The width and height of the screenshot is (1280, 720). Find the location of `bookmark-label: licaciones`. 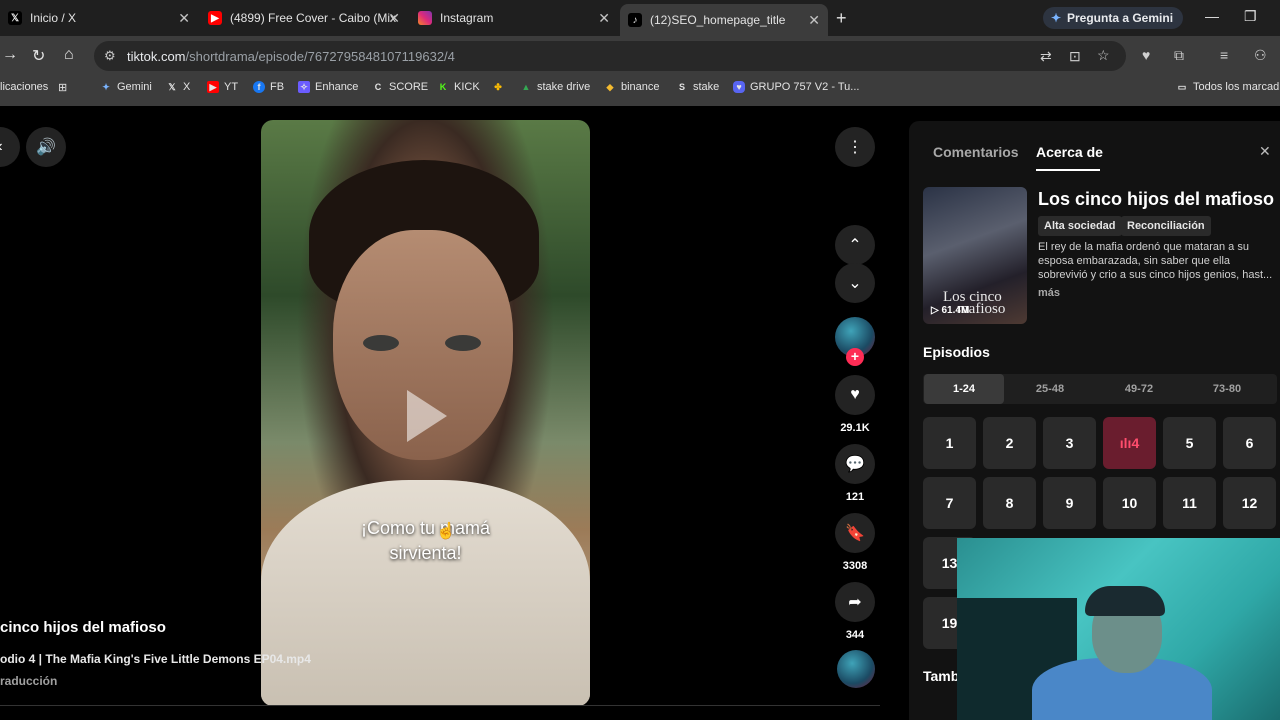

bookmark-label: licaciones is located at coordinates (24, 87).